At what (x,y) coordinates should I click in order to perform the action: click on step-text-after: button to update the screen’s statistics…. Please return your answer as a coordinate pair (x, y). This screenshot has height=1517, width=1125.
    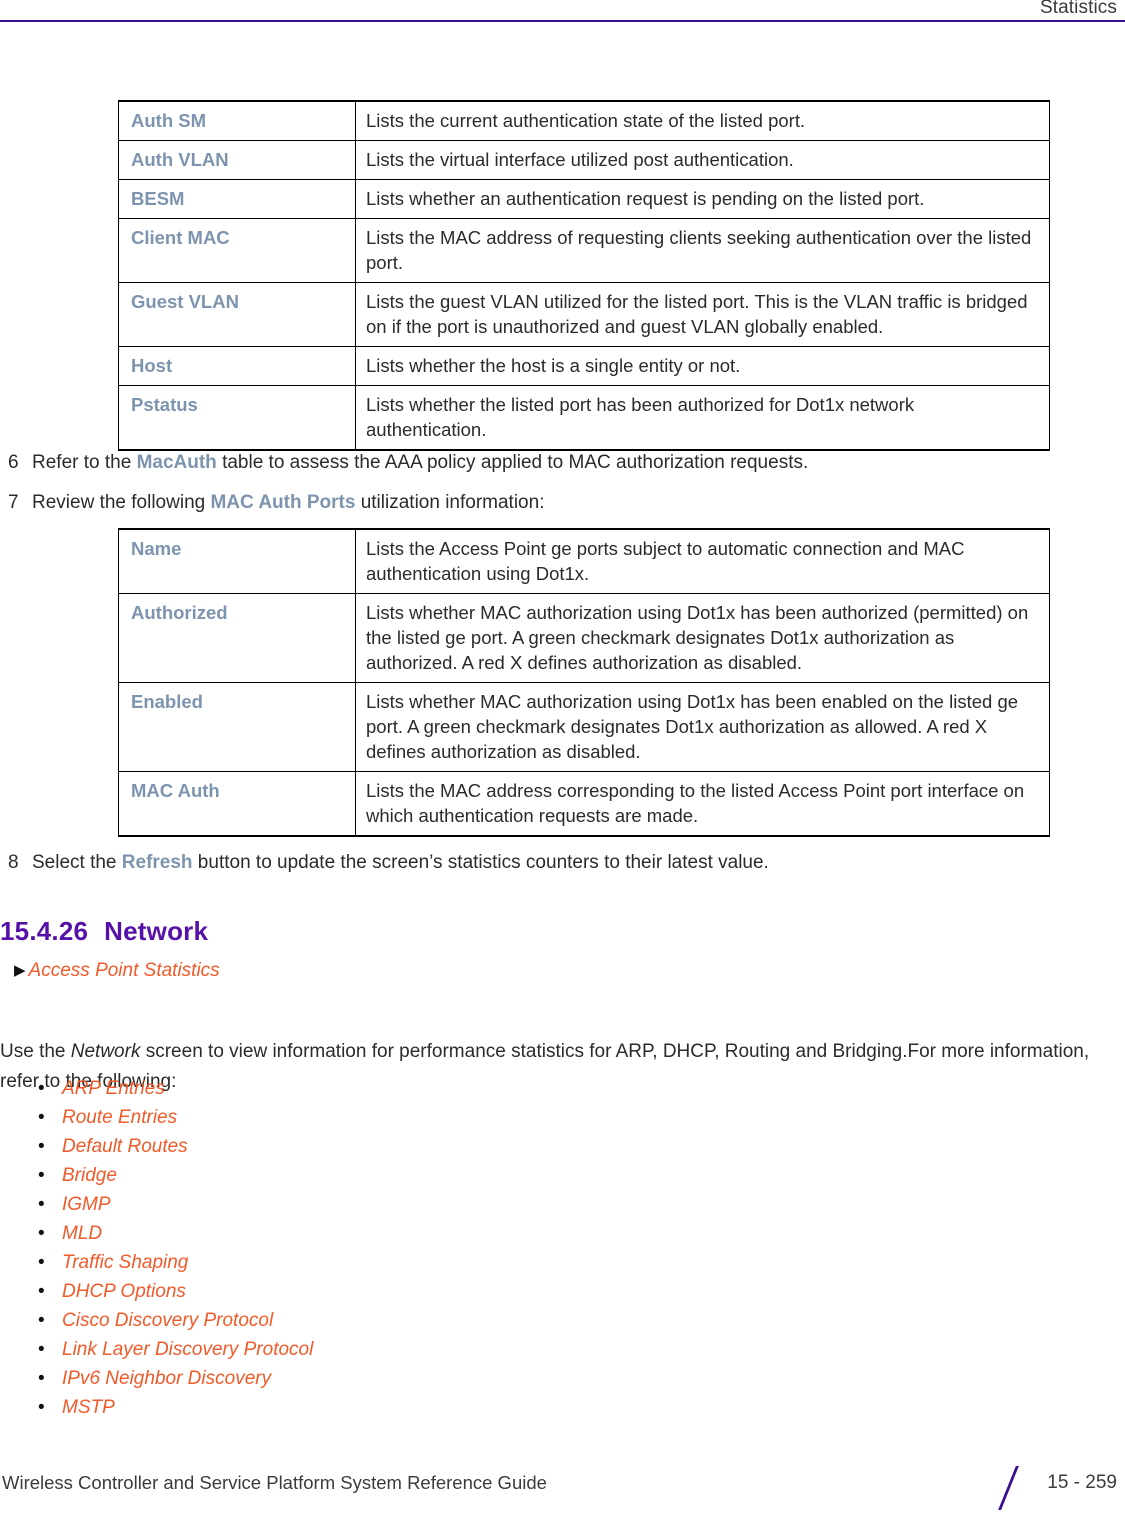
    Looking at the image, I should click on (480, 862).